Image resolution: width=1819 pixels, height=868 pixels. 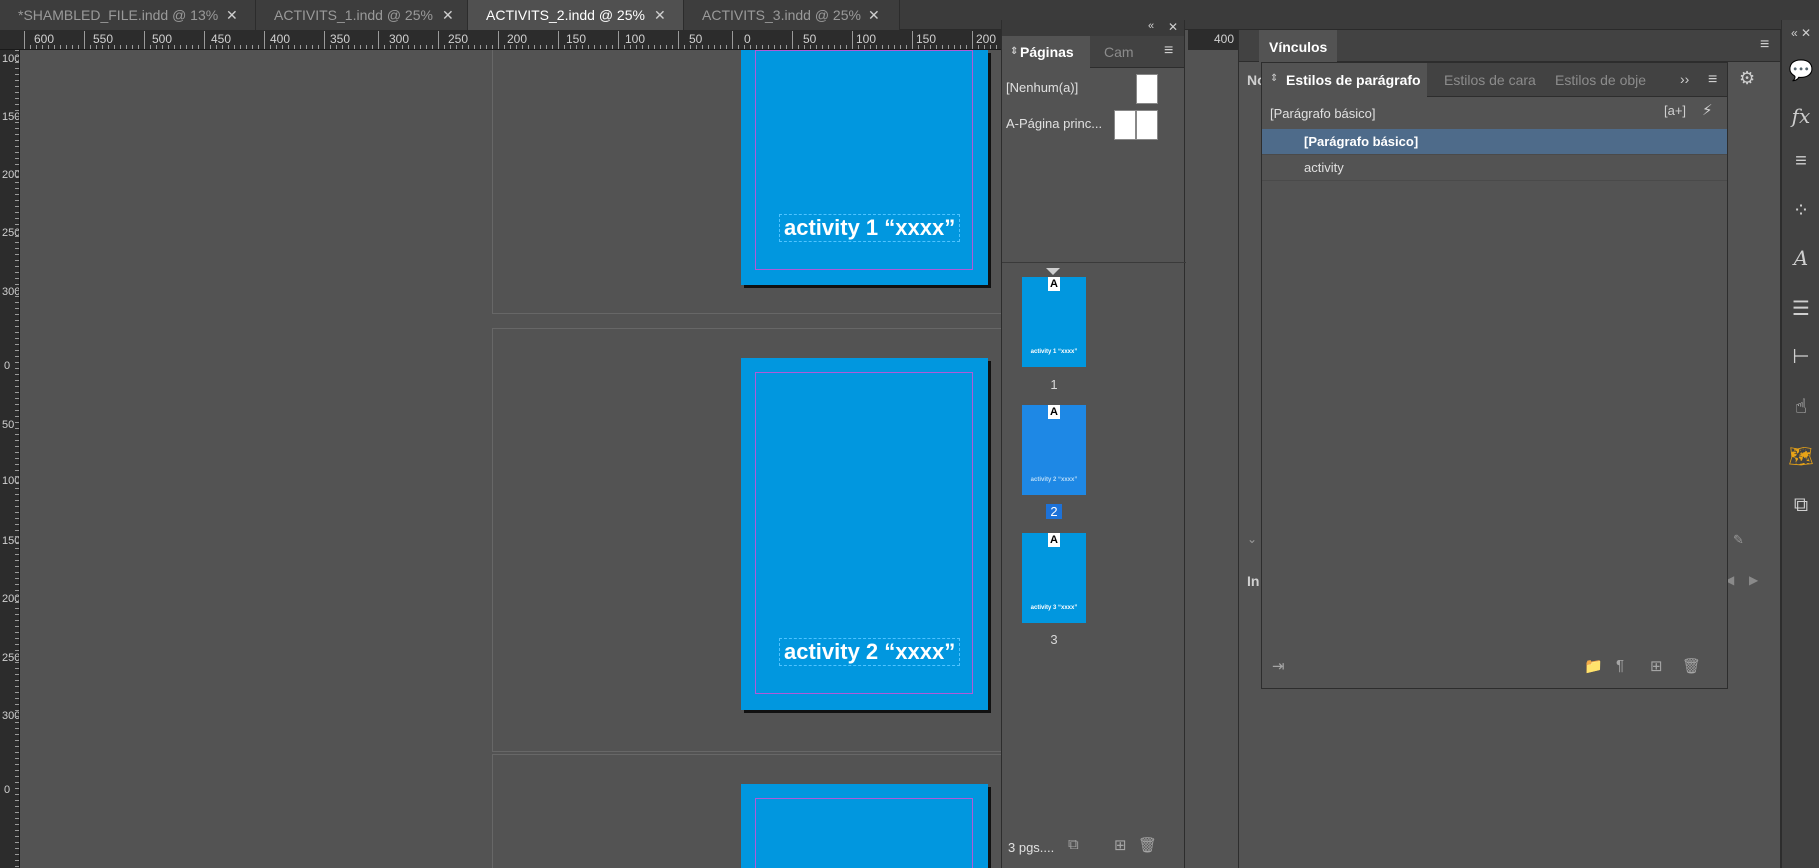 I want to click on collapse-icon: «, so click(x=1151, y=26).